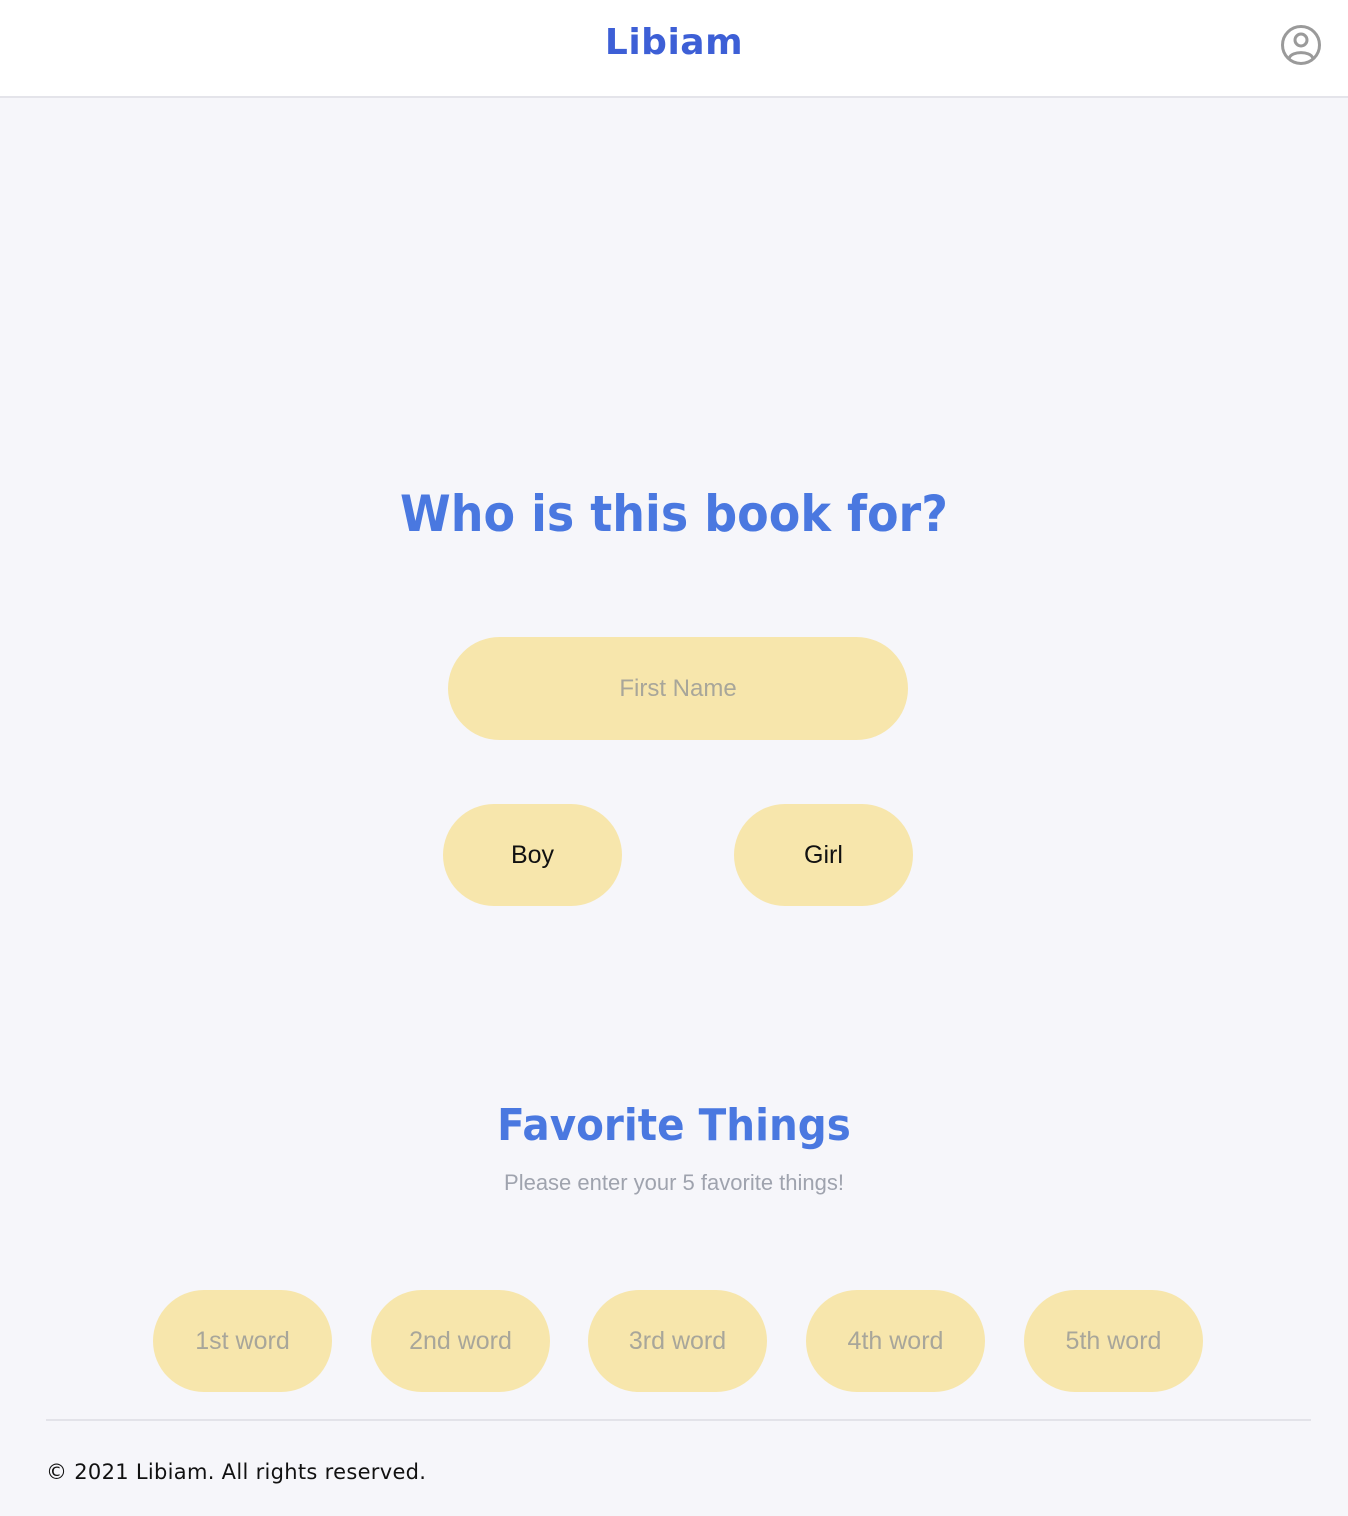  I want to click on page-title: Who is this book for?, so click(674, 514).